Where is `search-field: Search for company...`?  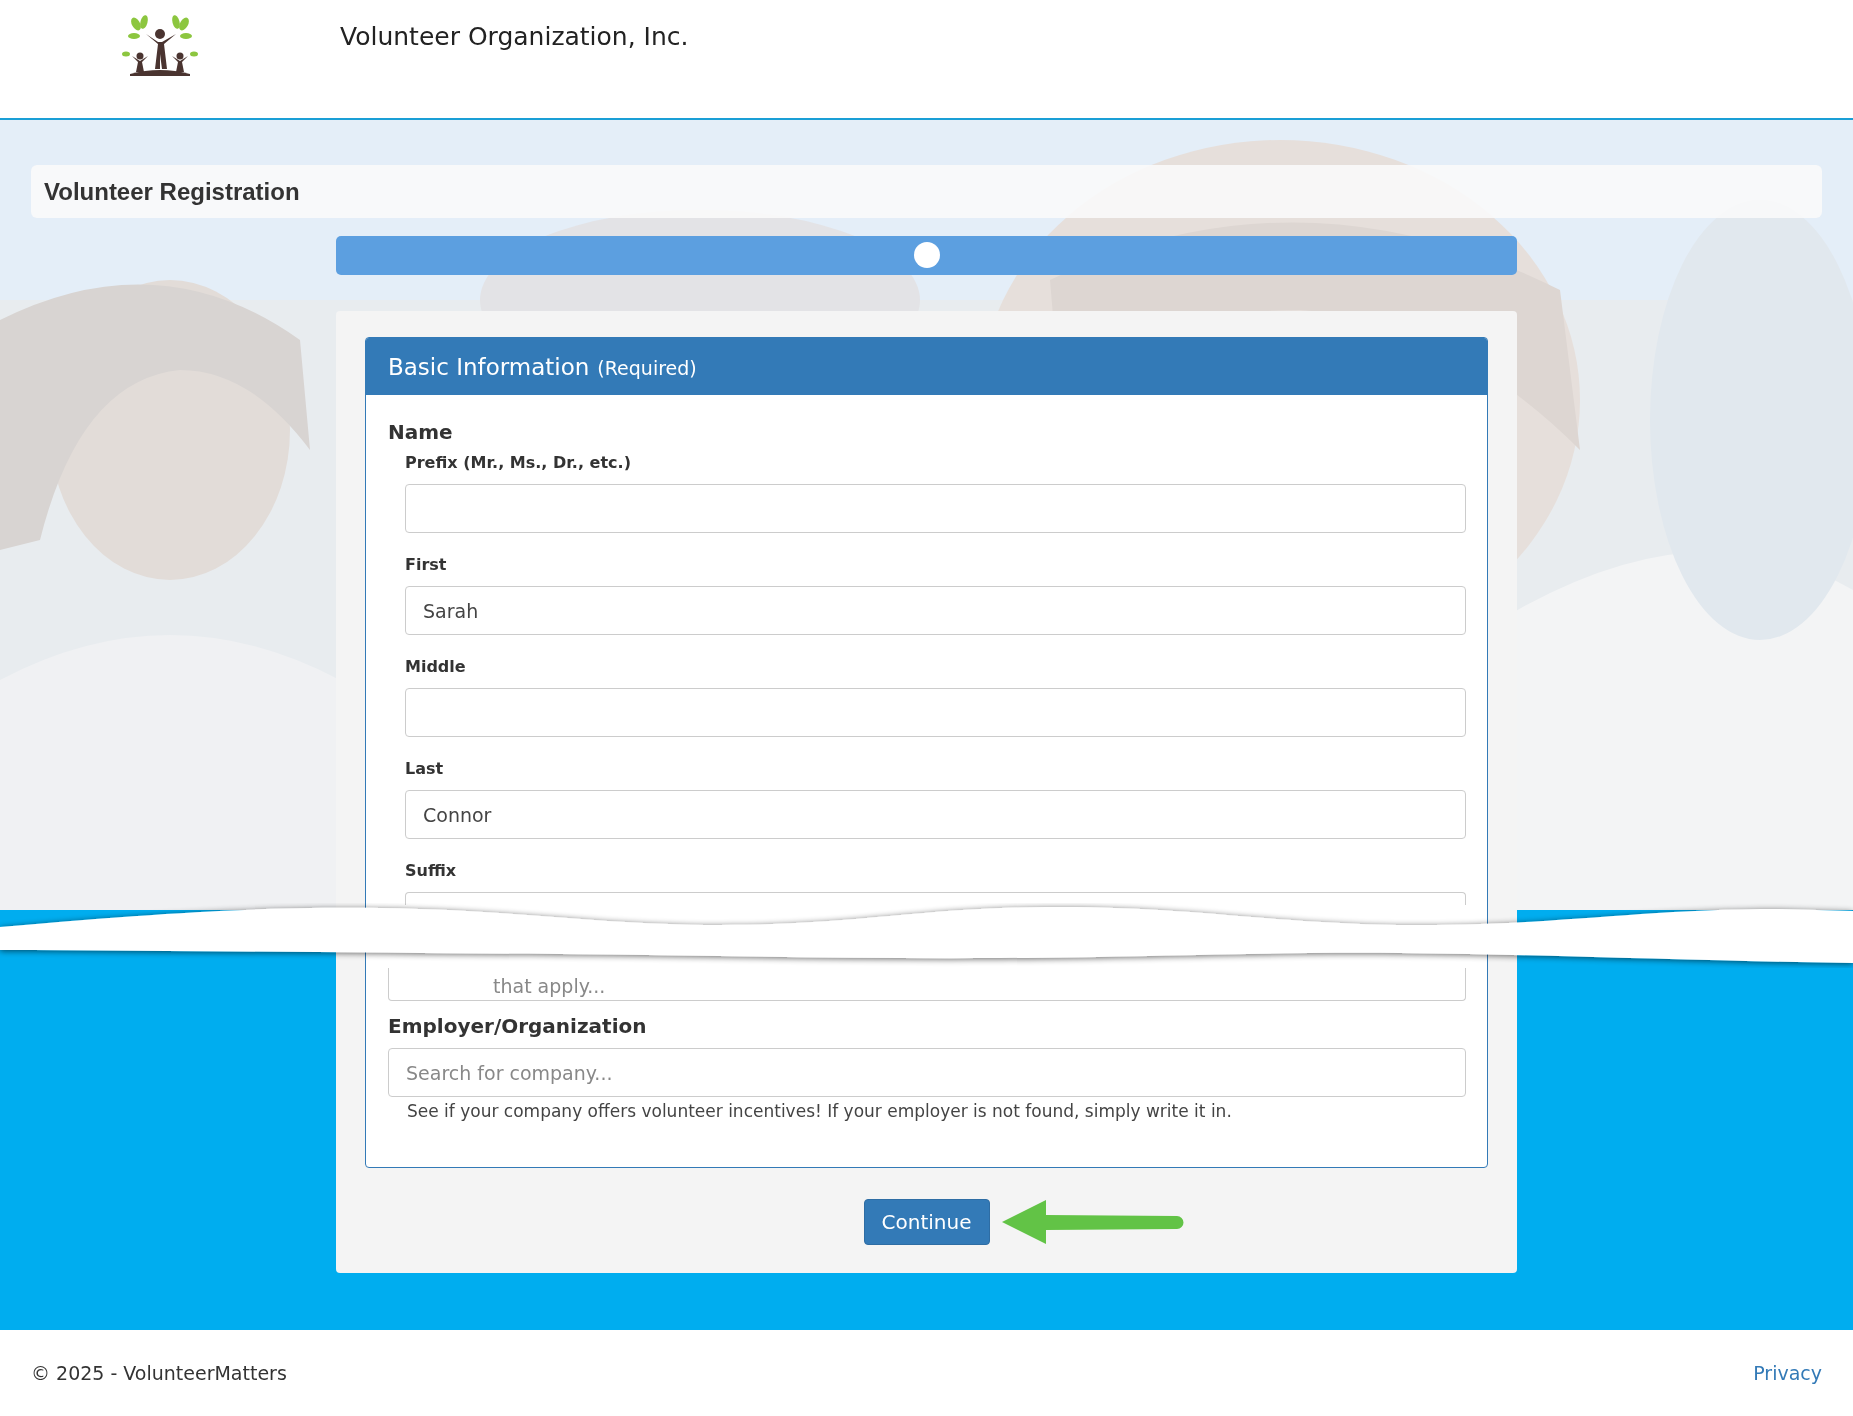 search-field: Search for company... is located at coordinates (927, 1072).